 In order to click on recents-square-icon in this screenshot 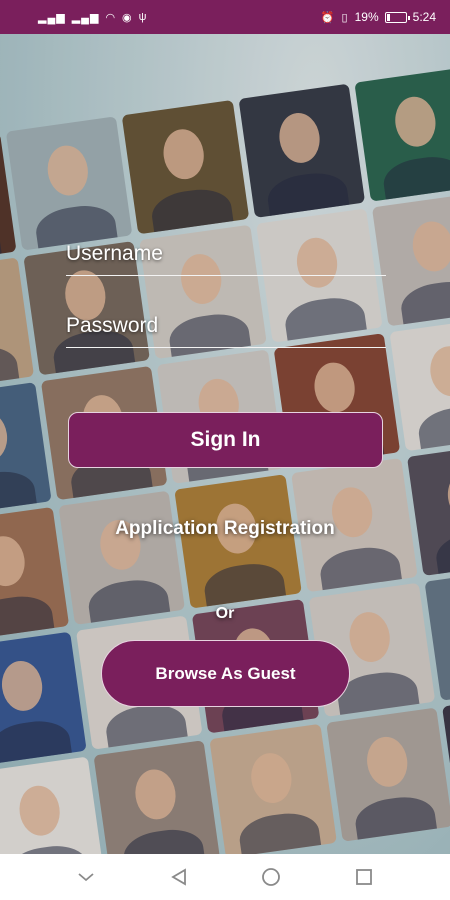, I will do `click(364, 877)`.